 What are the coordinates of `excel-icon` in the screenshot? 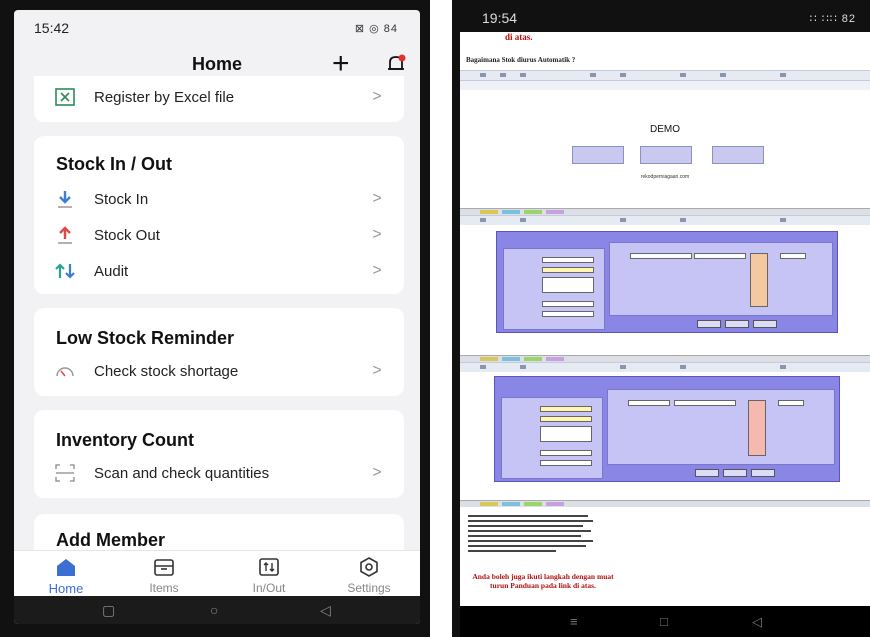 It's located at (65, 97).